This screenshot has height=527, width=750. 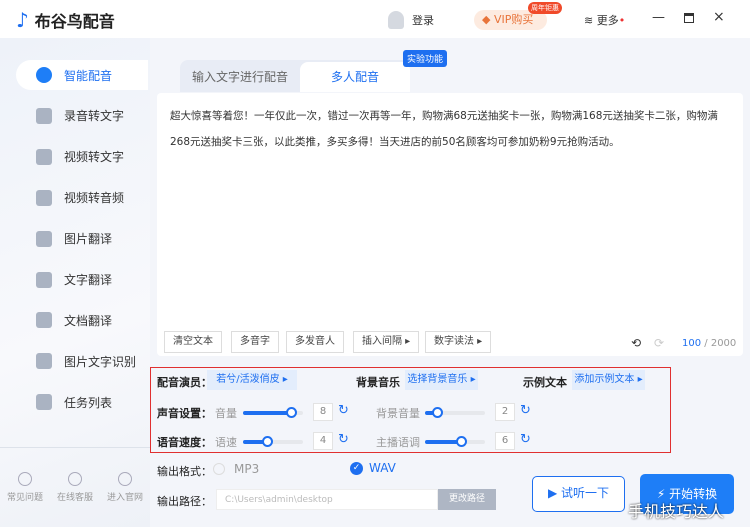 What do you see at coordinates (82, 402) in the screenshot?
I see `sidebar-item-8: 任务列表` at bounding box center [82, 402].